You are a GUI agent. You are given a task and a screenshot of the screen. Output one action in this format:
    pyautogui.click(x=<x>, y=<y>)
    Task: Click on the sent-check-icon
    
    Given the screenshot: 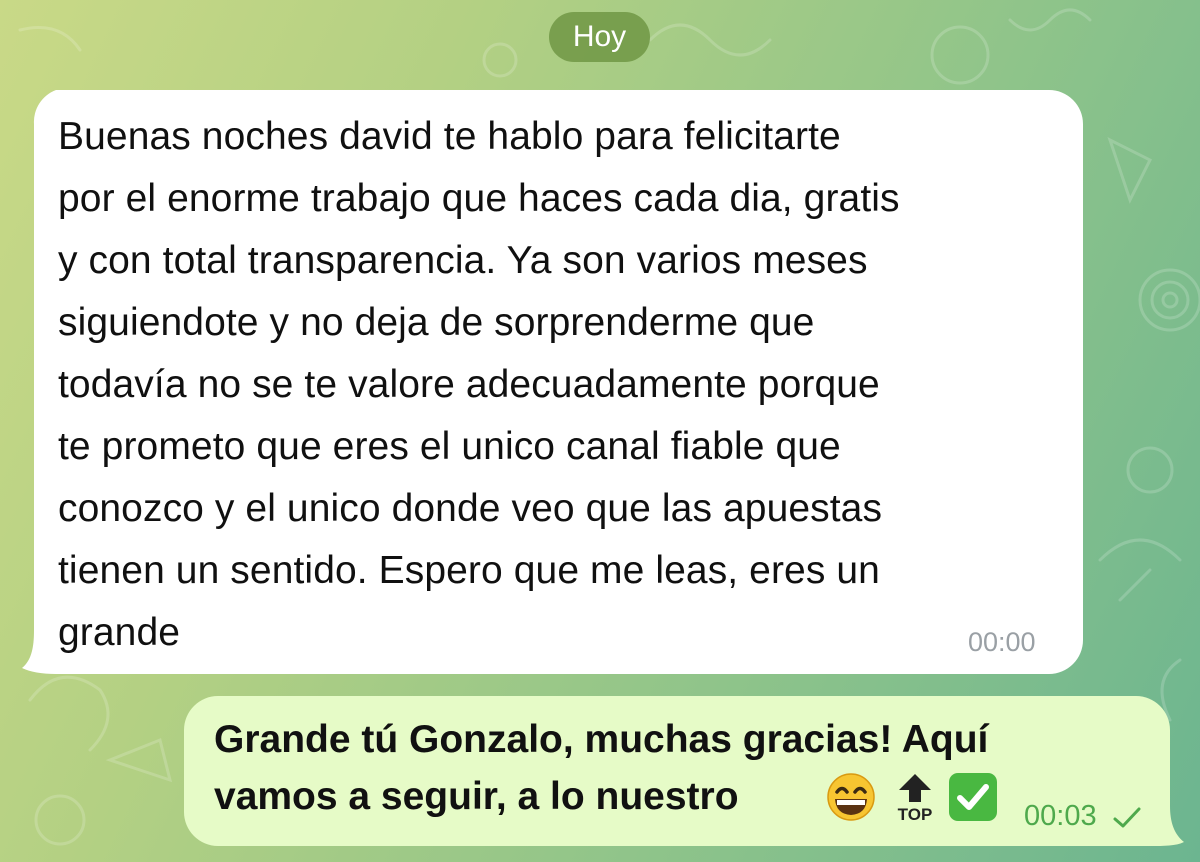 What is the action you would take?
    pyautogui.click(x=1127, y=817)
    